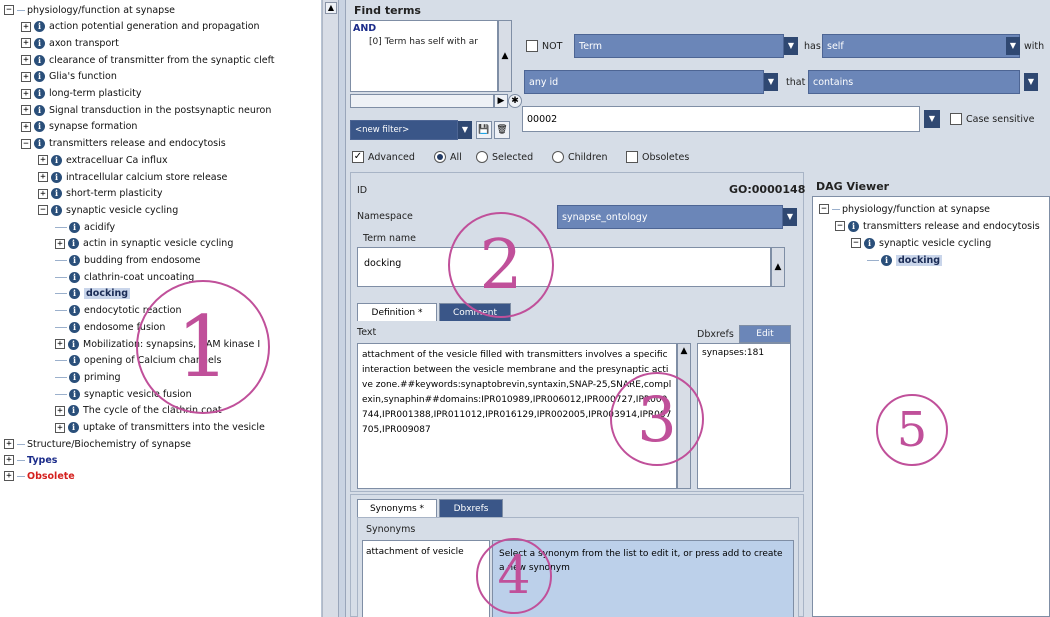 The image size is (1050, 617). Describe the element at coordinates (144, 244) in the screenshot. I see `tree-item: + i actin in synaptic vesicle cycling` at that location.